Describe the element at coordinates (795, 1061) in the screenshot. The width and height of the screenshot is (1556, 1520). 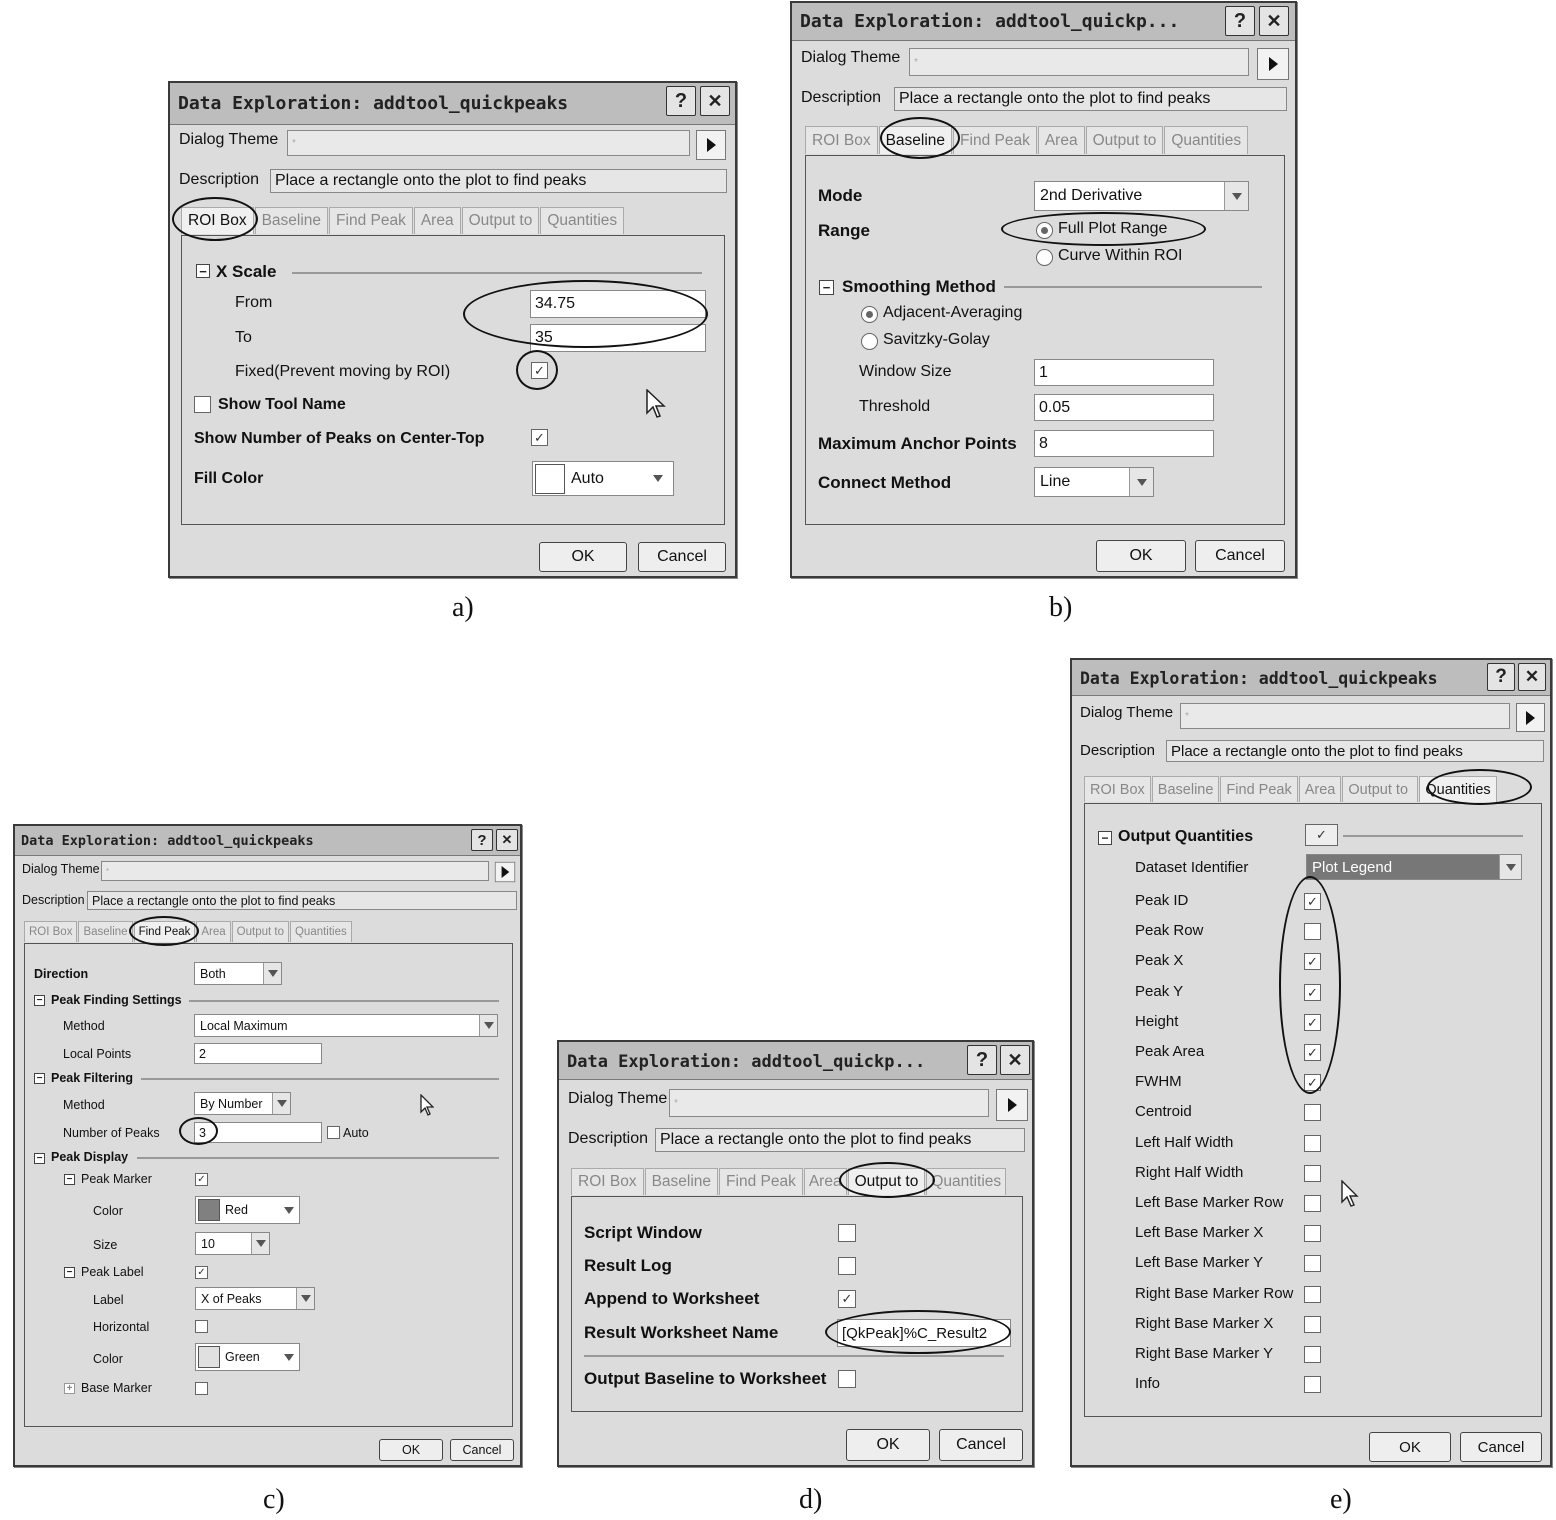
I see `title-bar: Data Exploration: addtool_quickp... ? ✕` at that location.